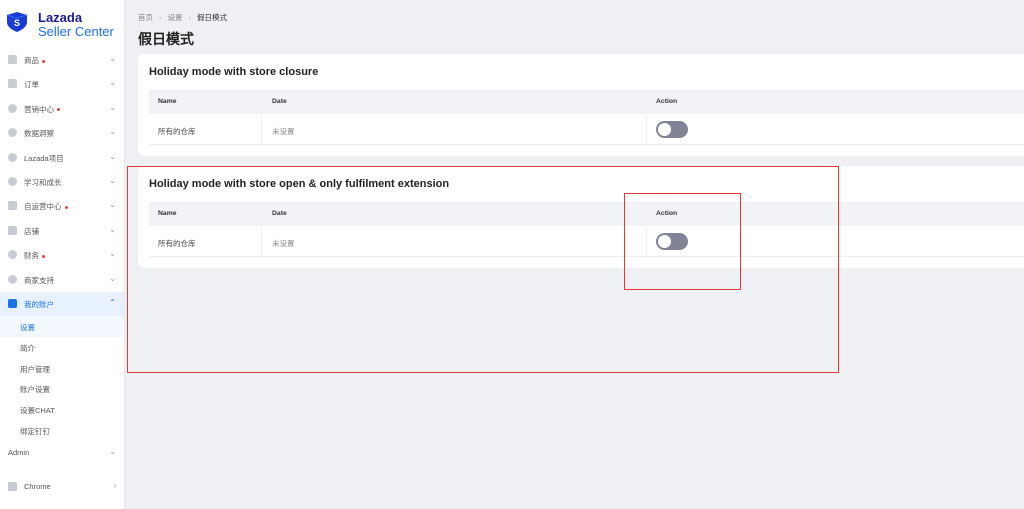 Image resolution: width=1024 pixels, height=509 pixels. What do you see at coordinates (212, 17) in the screenshot?
I see `breadcrumb-current: 假日模式` at bounding box center [212, 17].